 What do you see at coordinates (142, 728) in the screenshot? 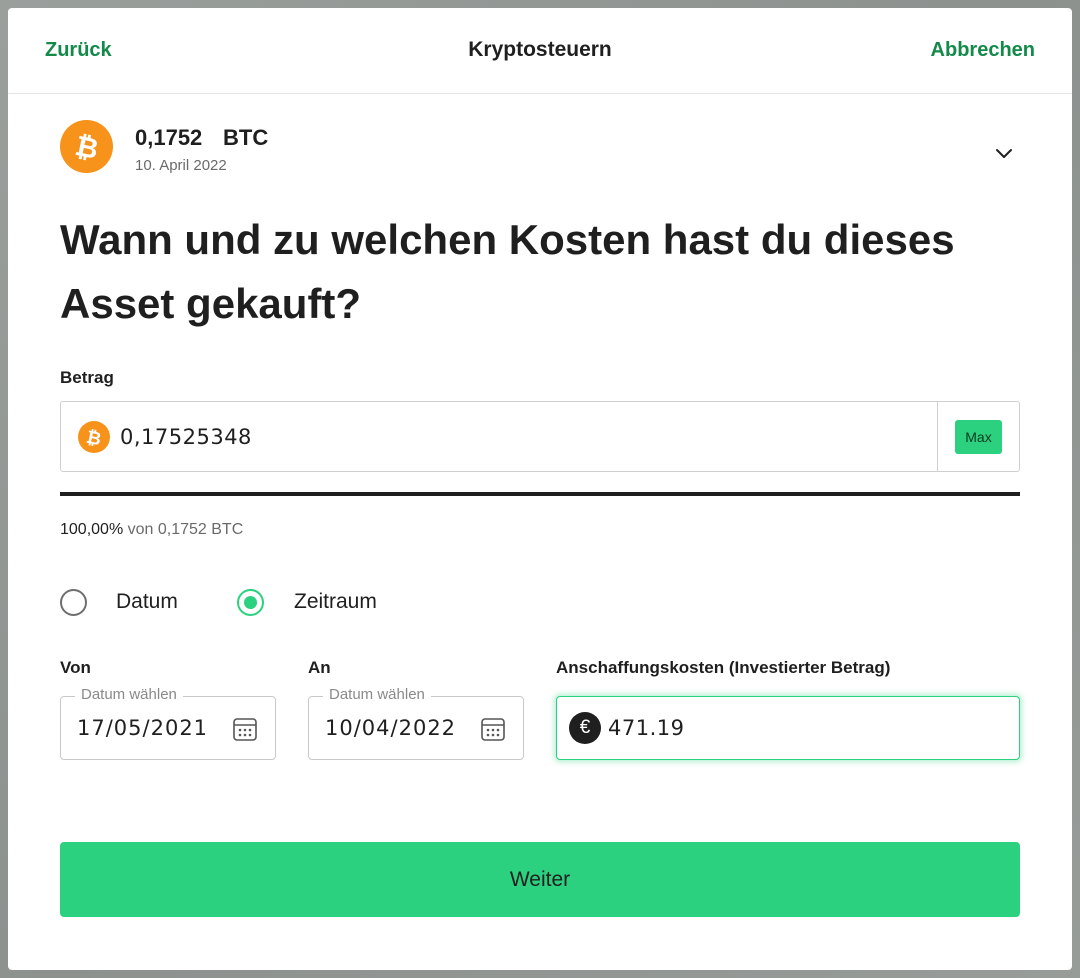
I see `from-date-value: 17/05/2021` at bounding box center [142, 728].